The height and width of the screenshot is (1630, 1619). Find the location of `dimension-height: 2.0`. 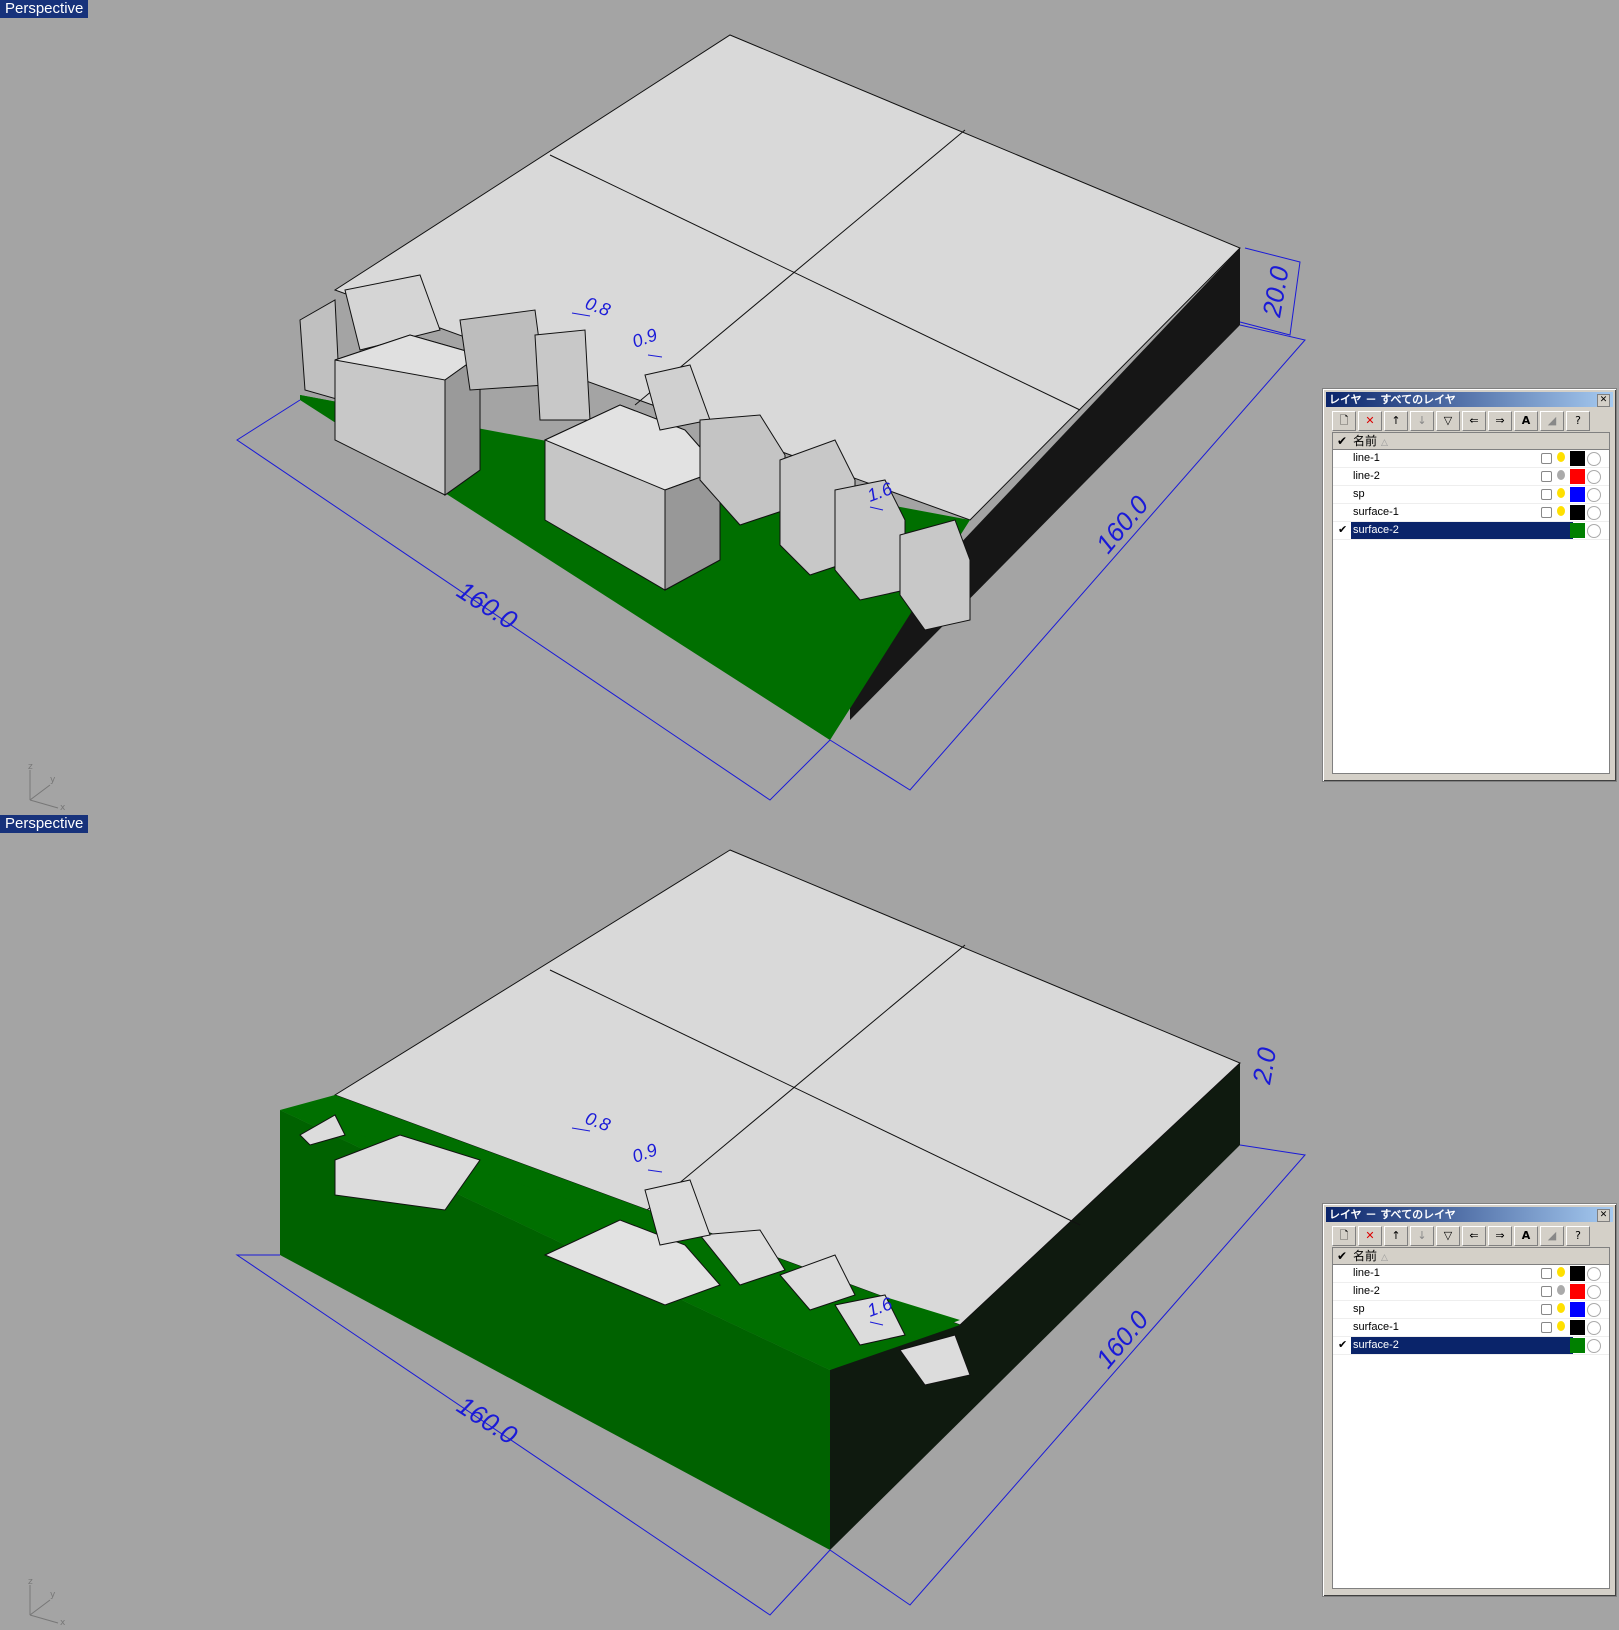

dimension-height: 2.0 is located at coordinates (1264, 1066).